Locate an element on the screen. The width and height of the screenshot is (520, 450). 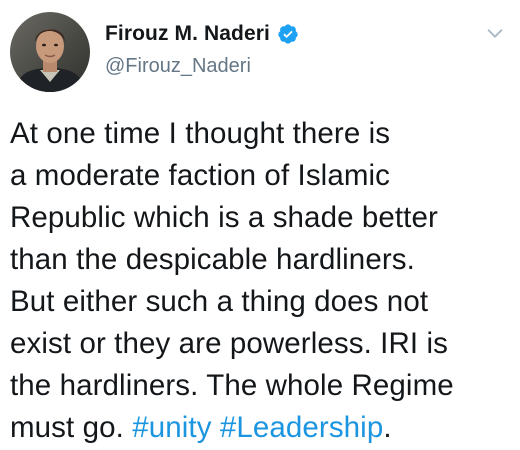
tweet-text-last-line: must go. #unity #Leadership. is located at coordinates (260, 428).